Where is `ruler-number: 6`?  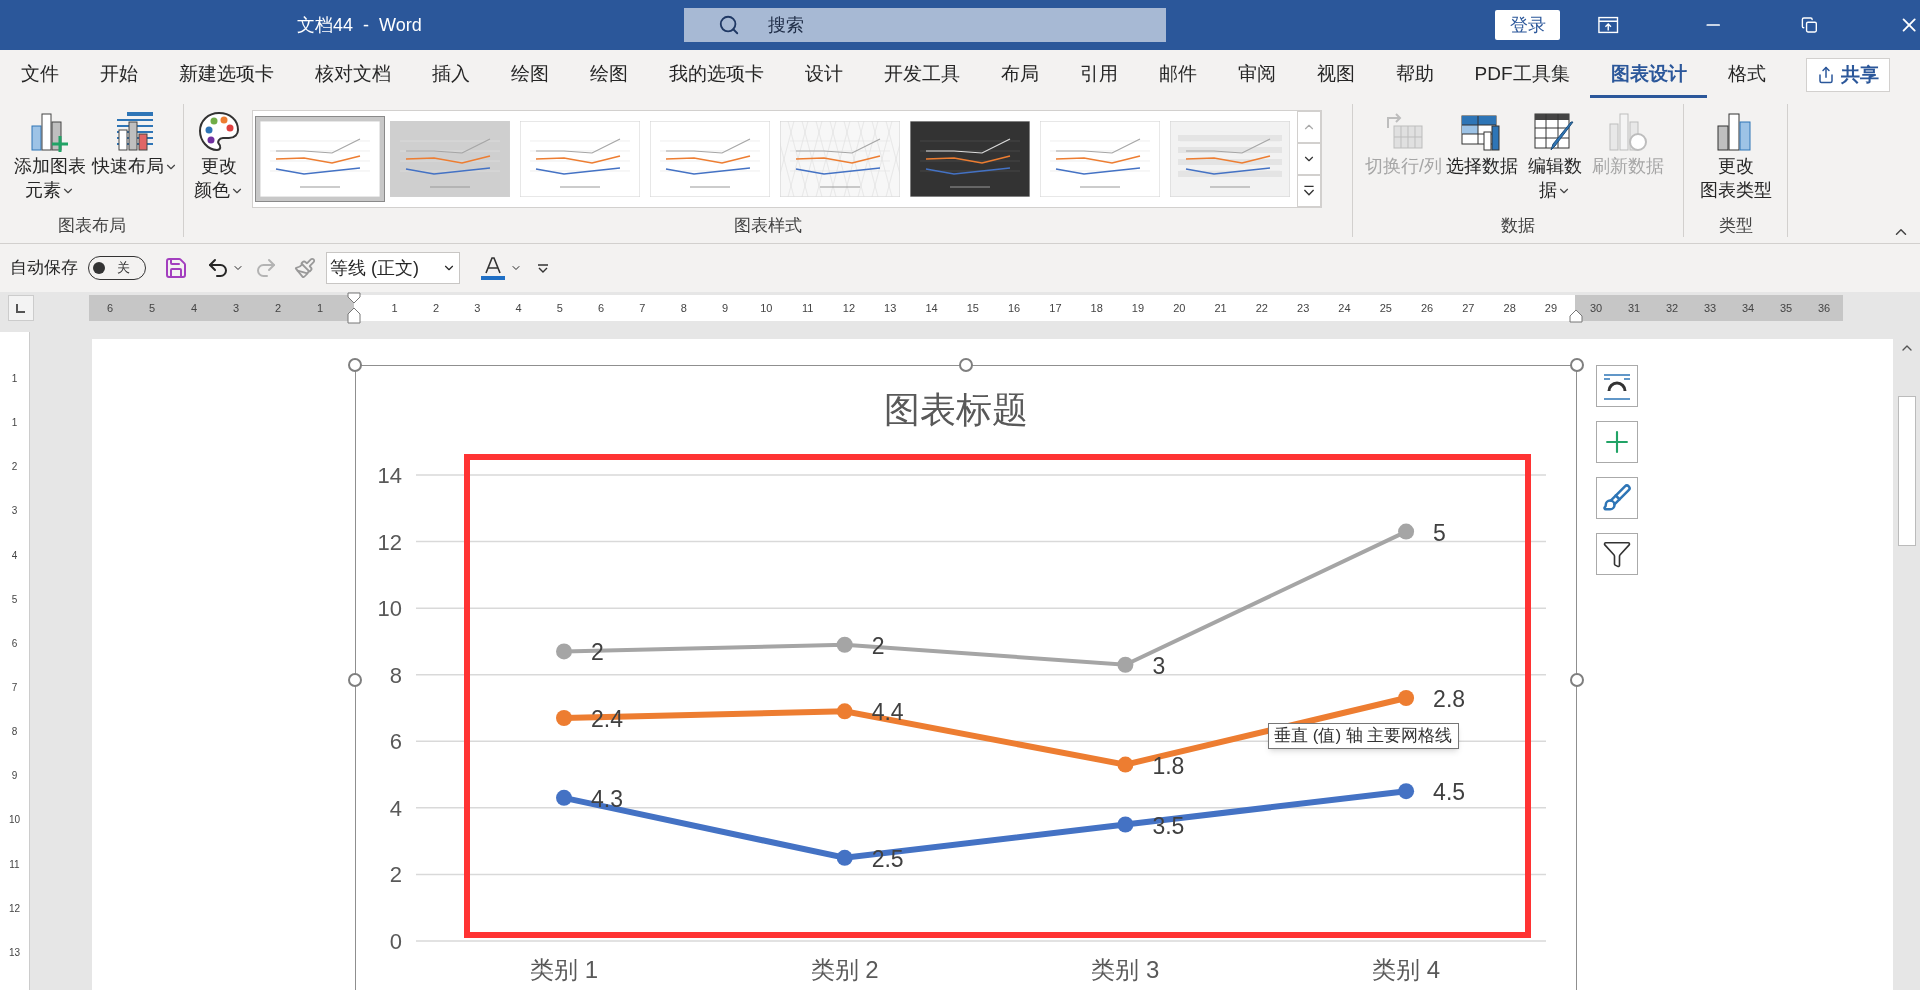 ruler-number: 6 is located at coordinates (110, 308).